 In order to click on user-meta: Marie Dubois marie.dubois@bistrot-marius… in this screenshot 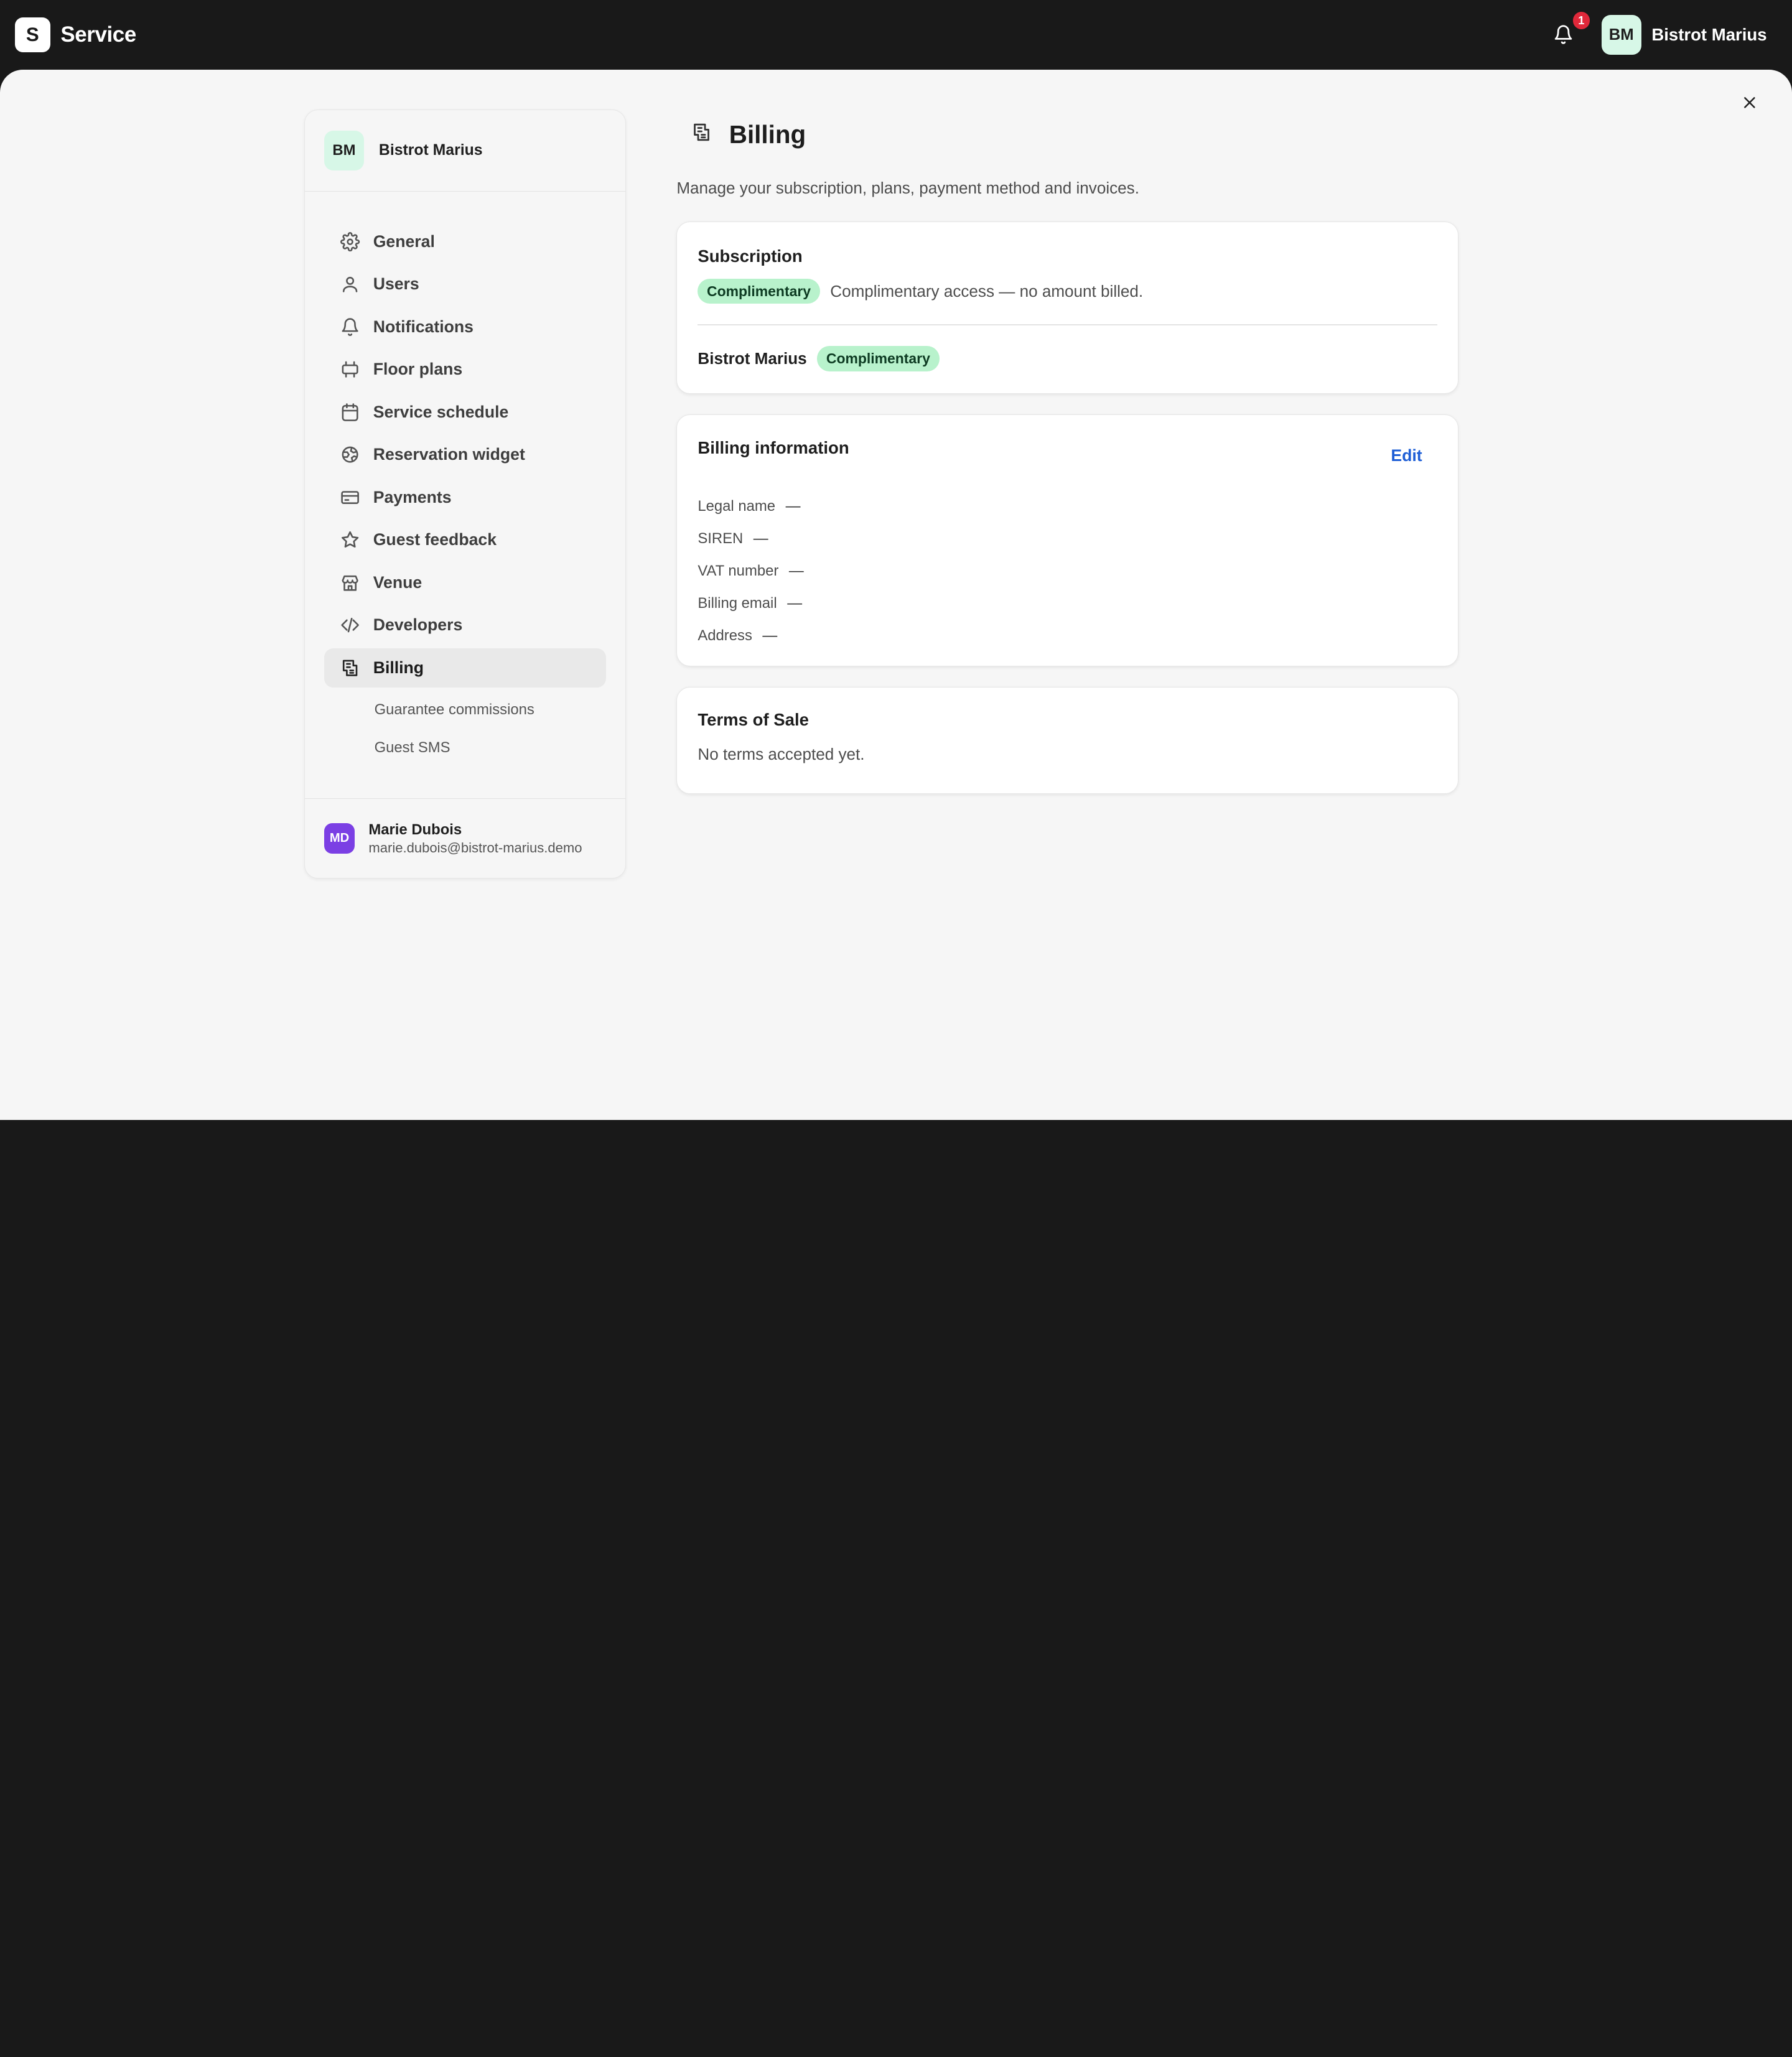, I will do `click(475, 838)`.